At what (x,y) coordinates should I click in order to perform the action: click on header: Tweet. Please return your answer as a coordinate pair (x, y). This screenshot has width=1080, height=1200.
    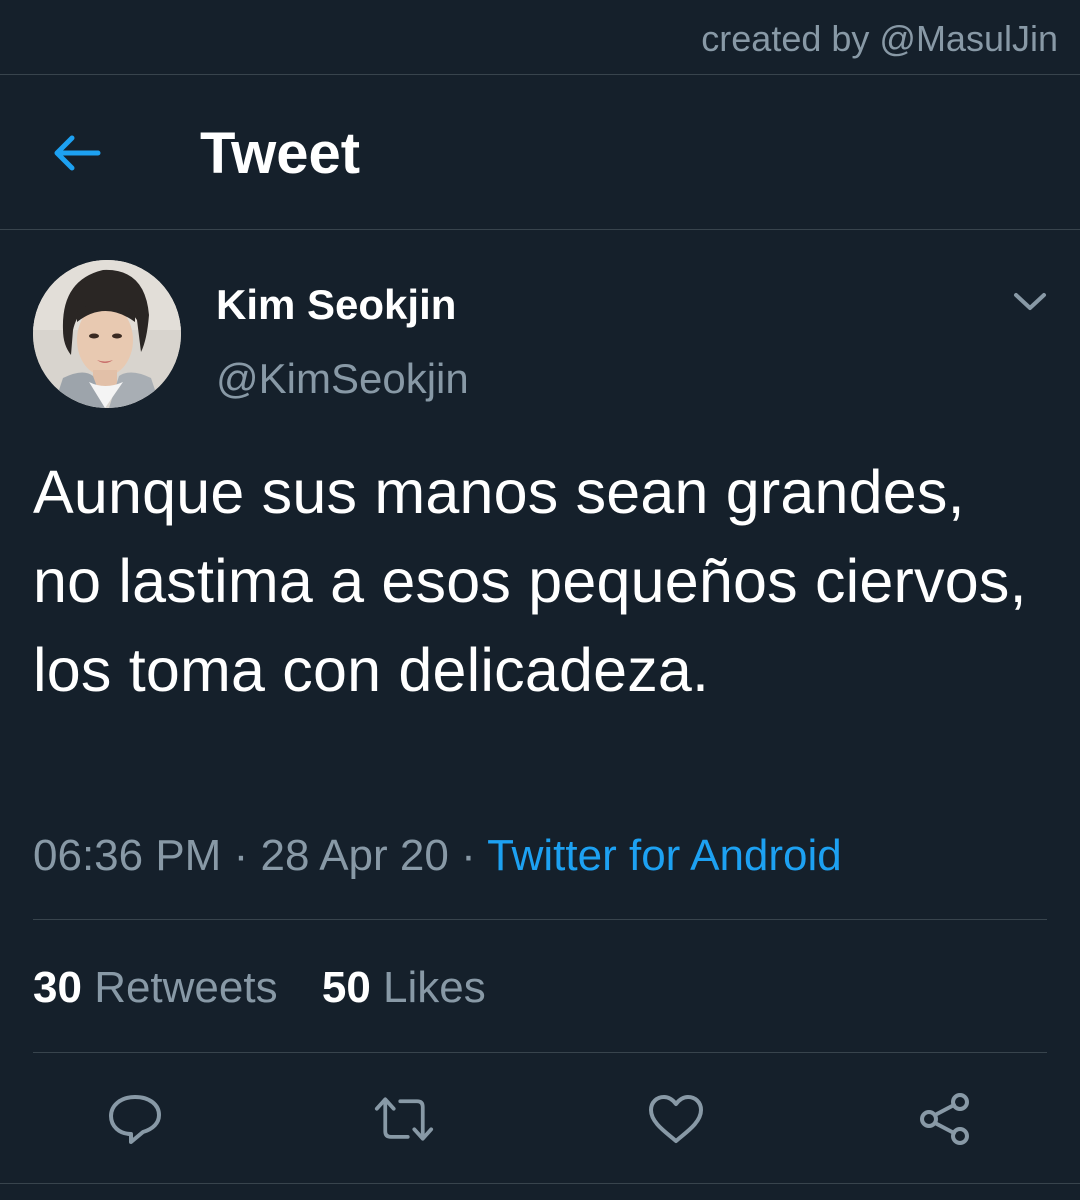
    Looking at the image, I should click on (540, 152).